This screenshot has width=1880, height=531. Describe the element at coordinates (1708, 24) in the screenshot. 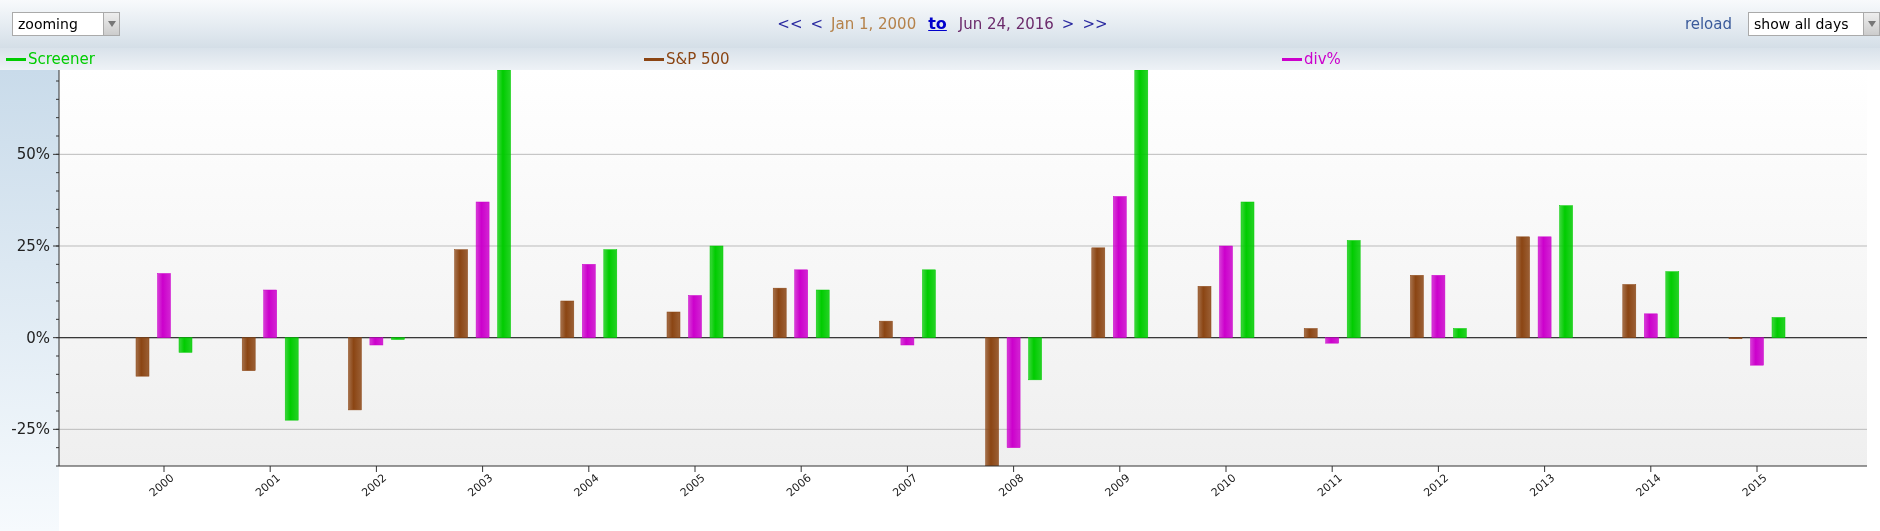

I see `reload-link: reload` at that location.